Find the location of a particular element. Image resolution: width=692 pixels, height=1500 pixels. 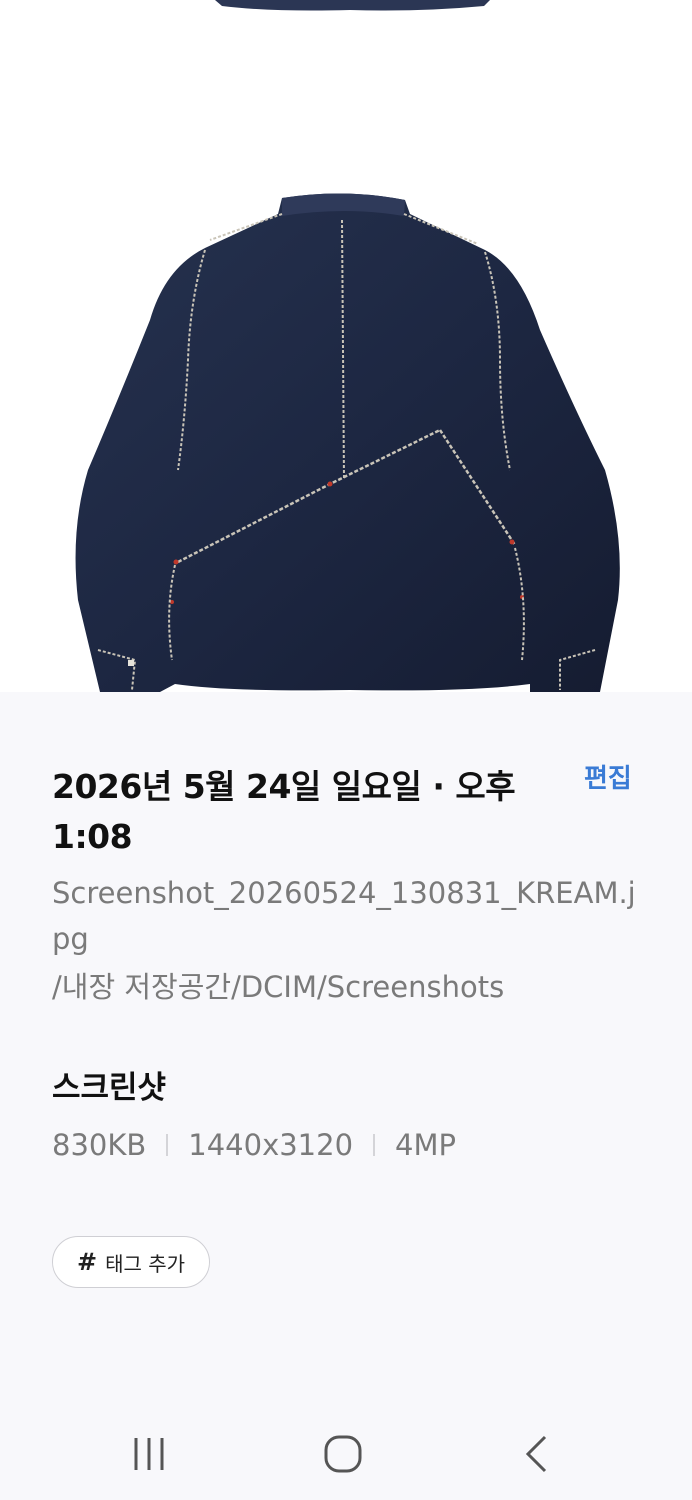

recents-icon is located at coordinates (149, 1454).